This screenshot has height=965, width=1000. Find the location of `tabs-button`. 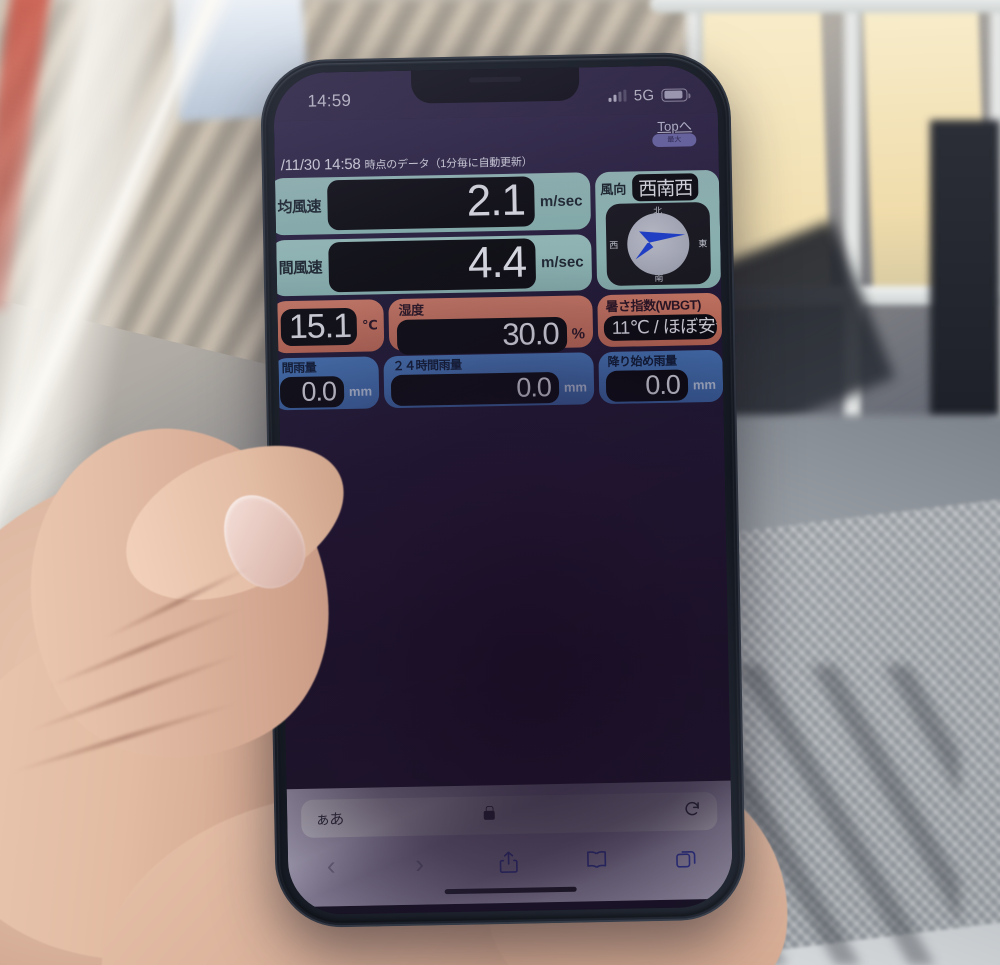

tabs-button is located at coordinates (685, 858).